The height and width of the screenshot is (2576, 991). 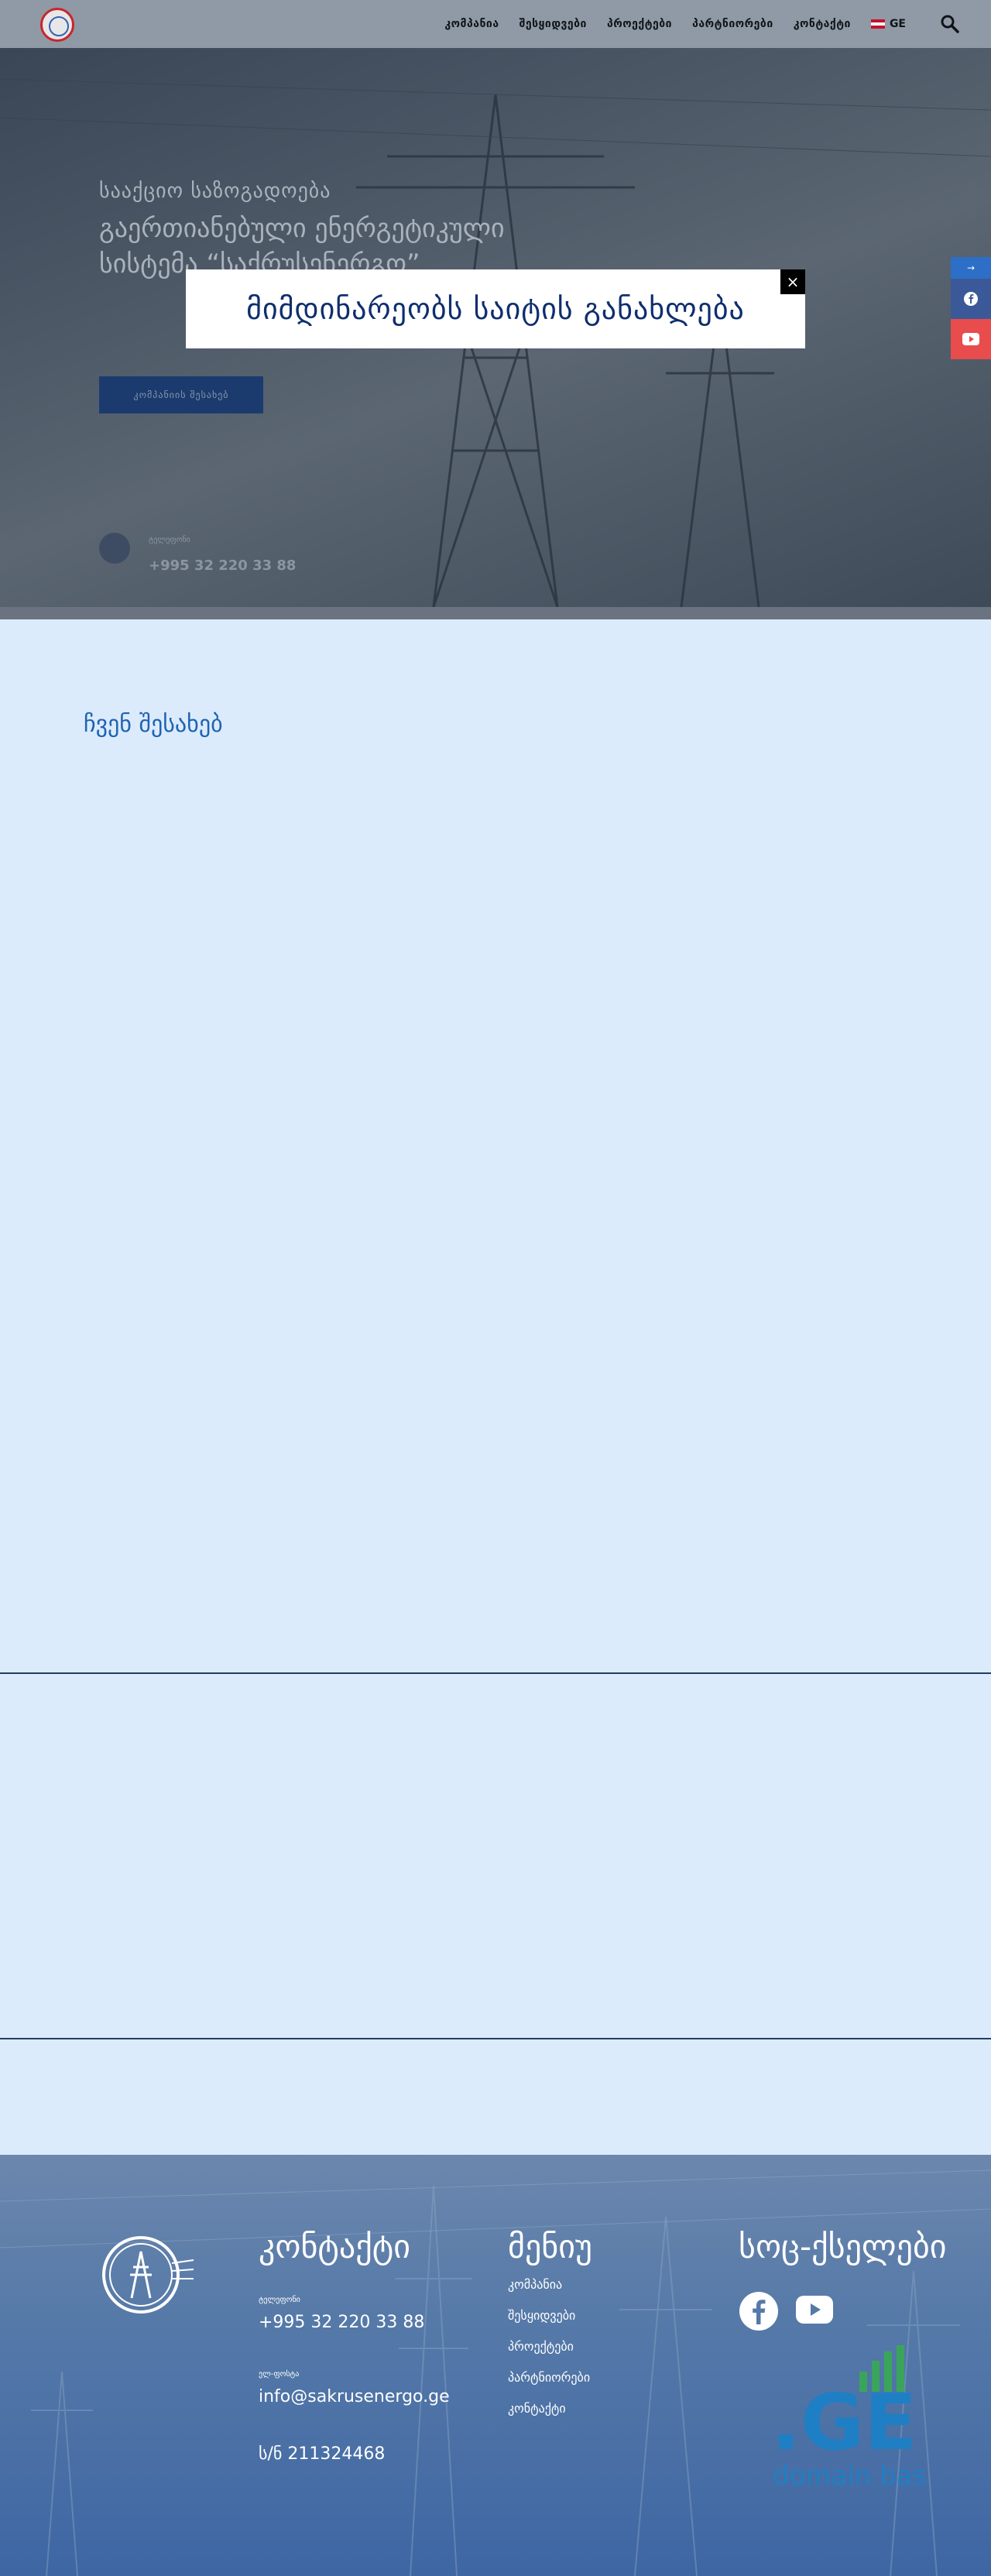 I want to click on facebook-icon, so click(x=971, y=299).